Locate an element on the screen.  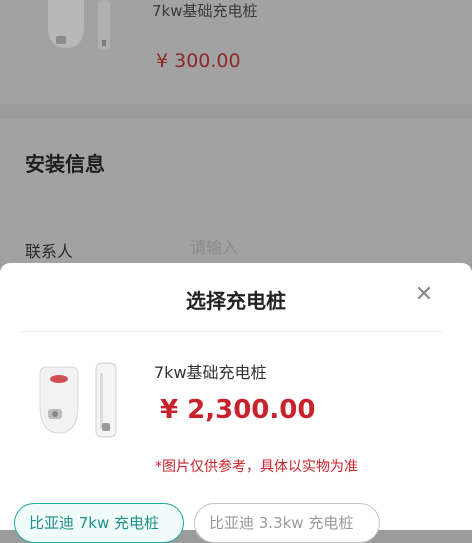
background-charger-image is located at coordinates (79, 25).